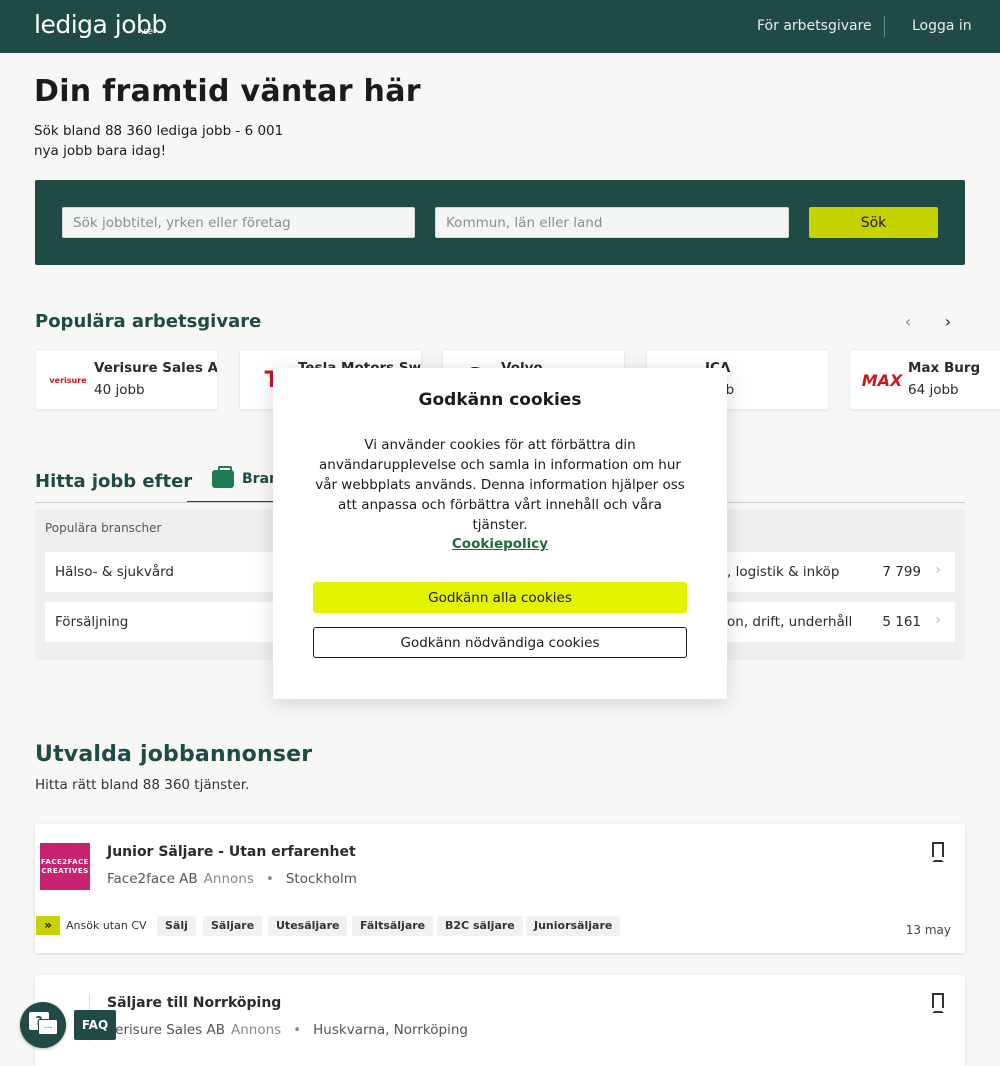 This screenshot has width=1000, height=1066. Describe the element at coordinates (884, 26) in the screenshot. I see `nav-divider` at that location.